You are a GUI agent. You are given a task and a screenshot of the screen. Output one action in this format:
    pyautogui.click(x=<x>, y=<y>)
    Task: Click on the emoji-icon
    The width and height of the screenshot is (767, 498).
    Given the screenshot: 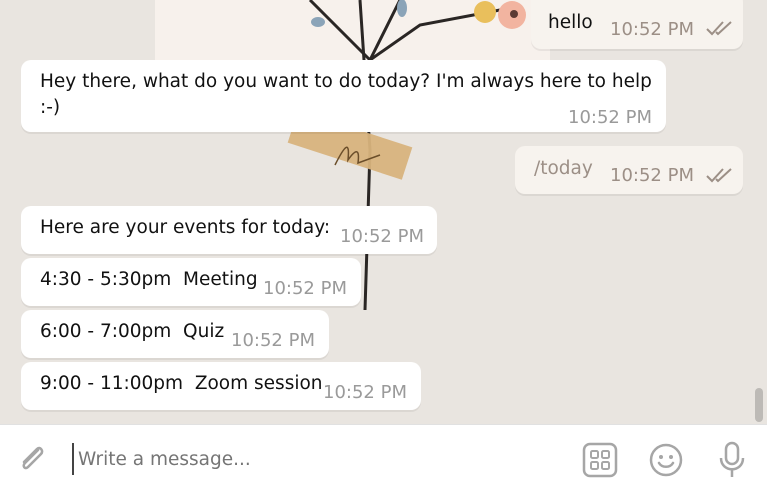 What is the action you would take?
    pyautogui.click(x=666, y=460)
    